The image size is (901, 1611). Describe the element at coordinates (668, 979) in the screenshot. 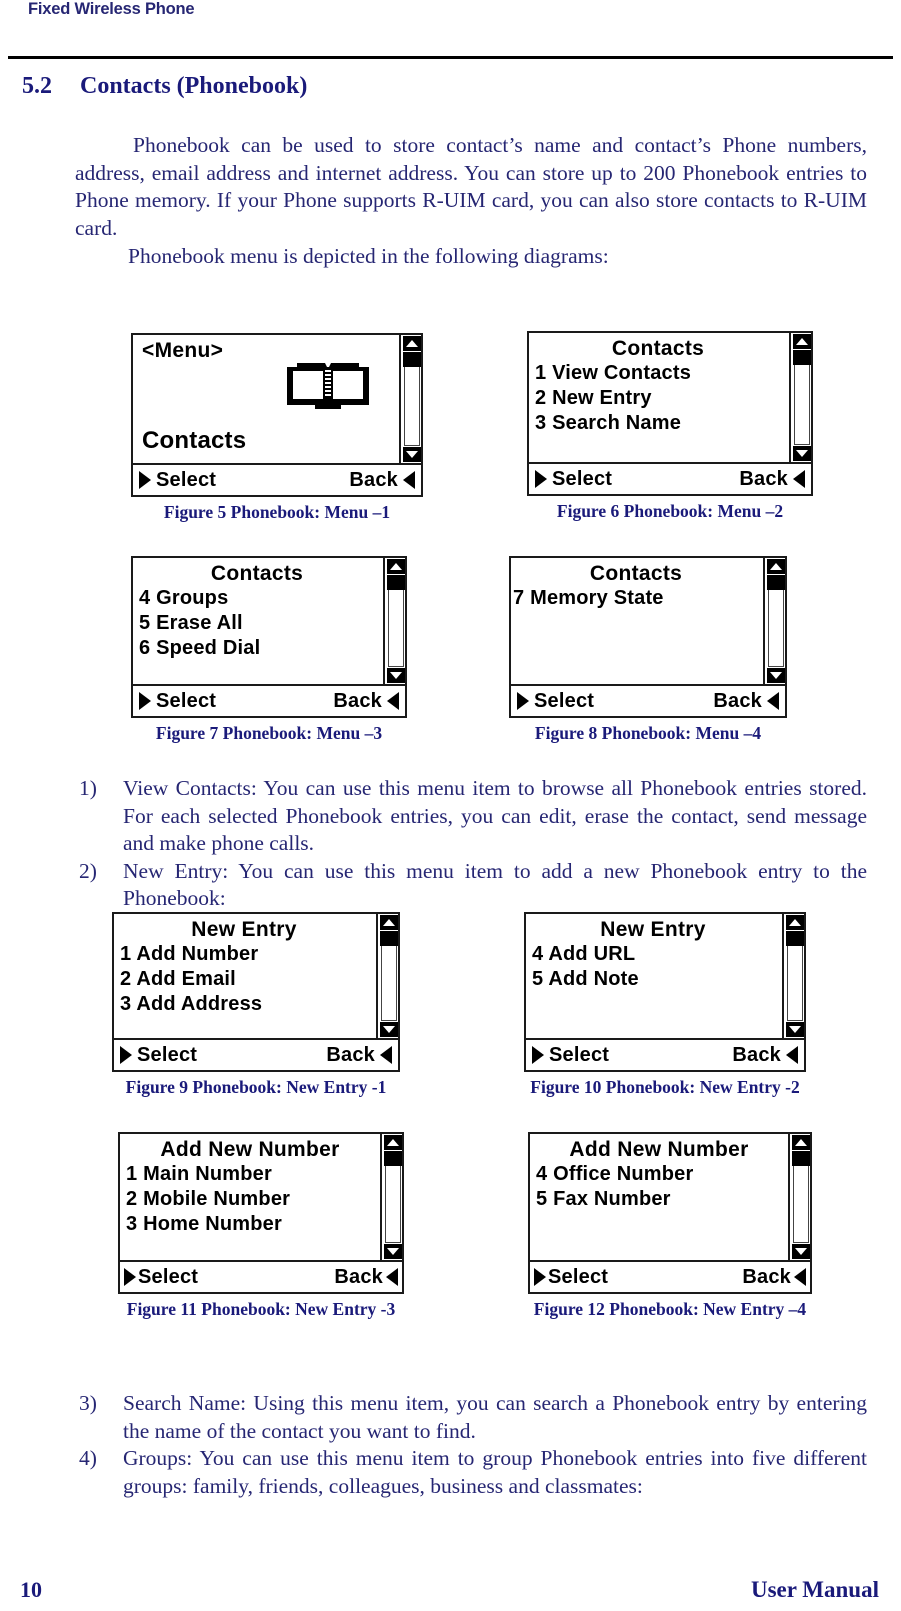

I see `lcd-menu-item: 5 Add Note` at that location.